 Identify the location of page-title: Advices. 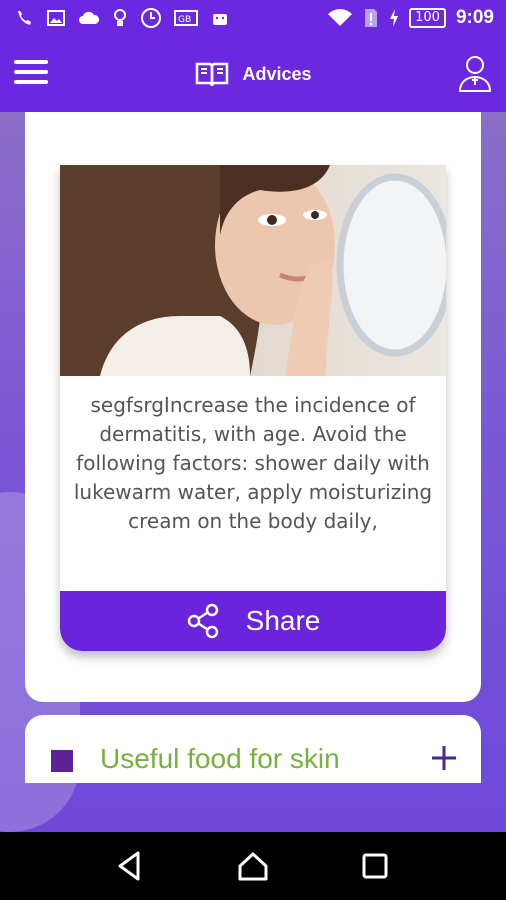
(277, 73).